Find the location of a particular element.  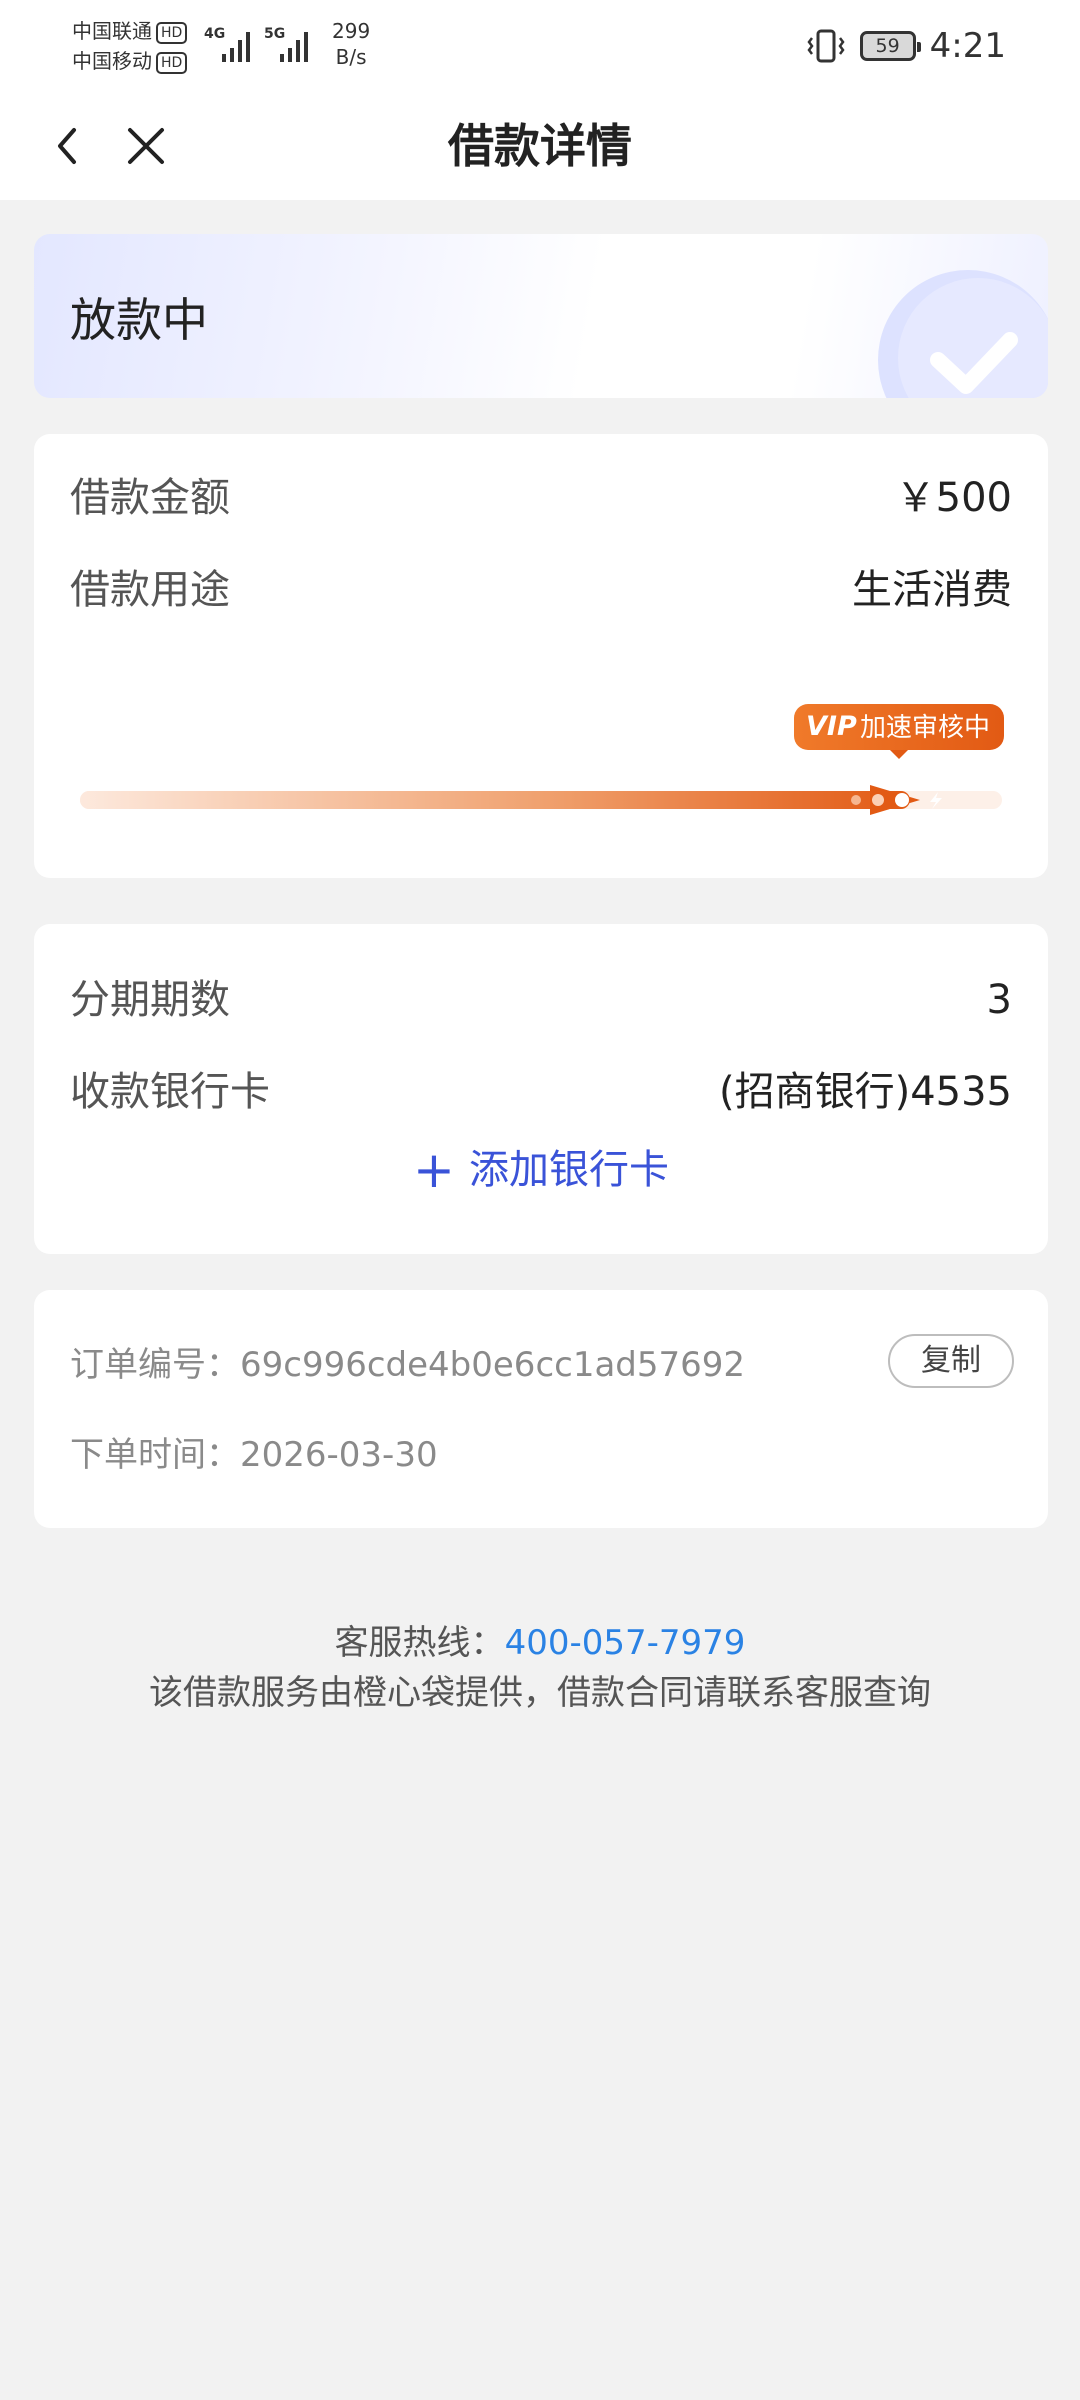

installment-periods-label: 分期期数 is located at coordinates (150, 1000).